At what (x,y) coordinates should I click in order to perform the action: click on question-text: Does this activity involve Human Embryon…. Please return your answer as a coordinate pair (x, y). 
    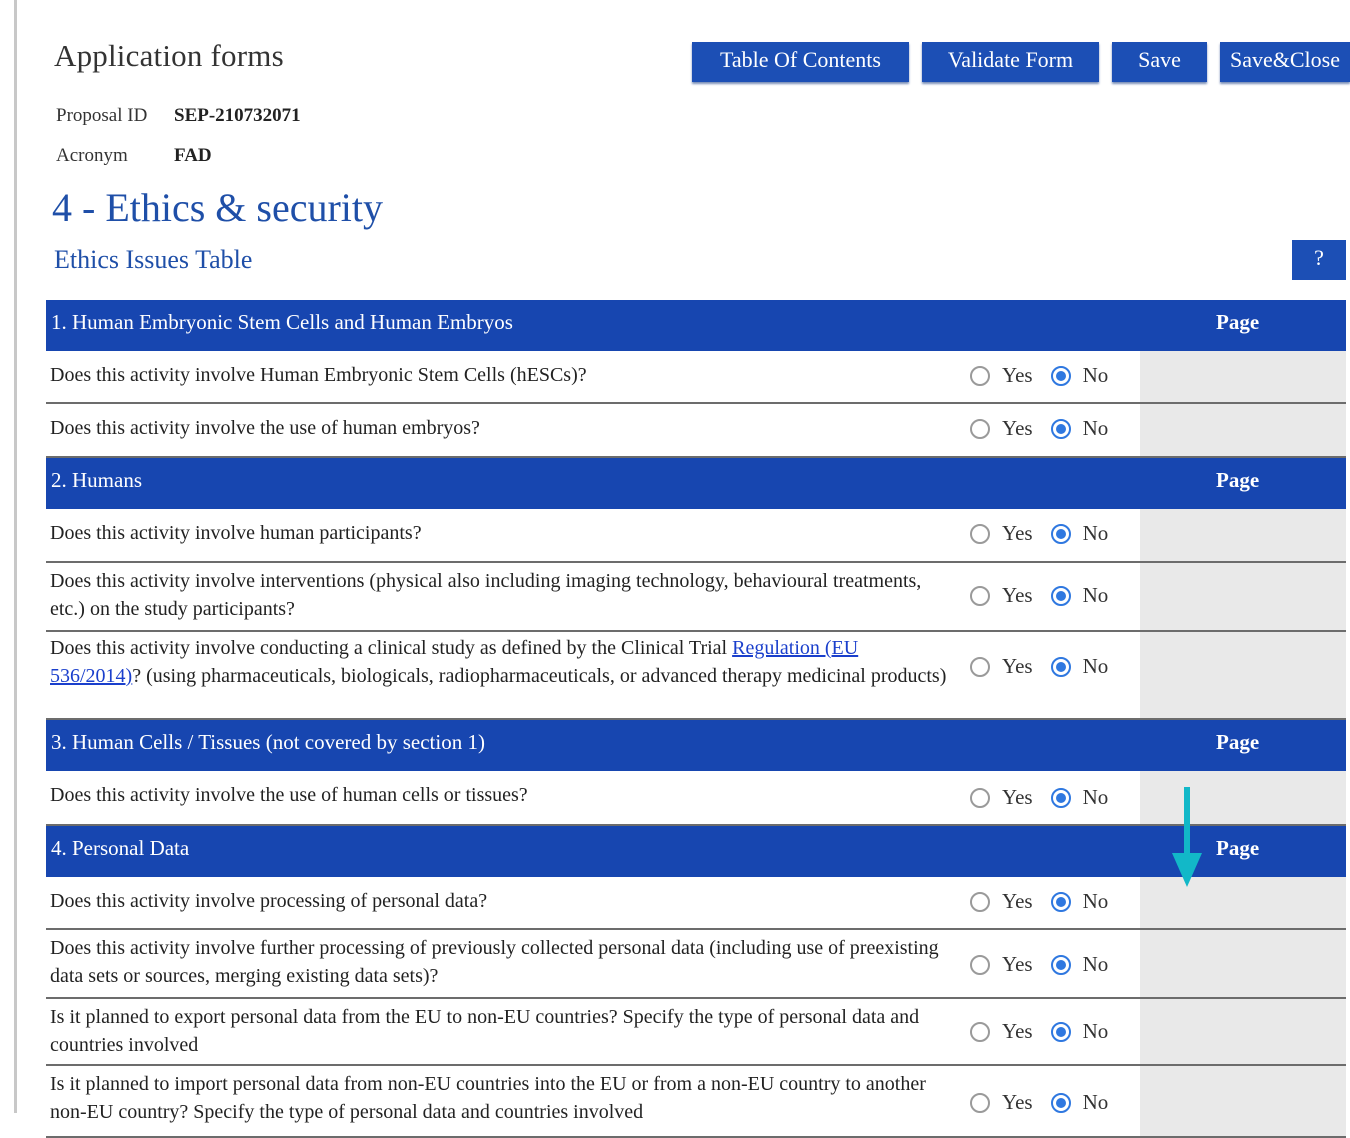
    Looking at the image, I should click on (318, 375).